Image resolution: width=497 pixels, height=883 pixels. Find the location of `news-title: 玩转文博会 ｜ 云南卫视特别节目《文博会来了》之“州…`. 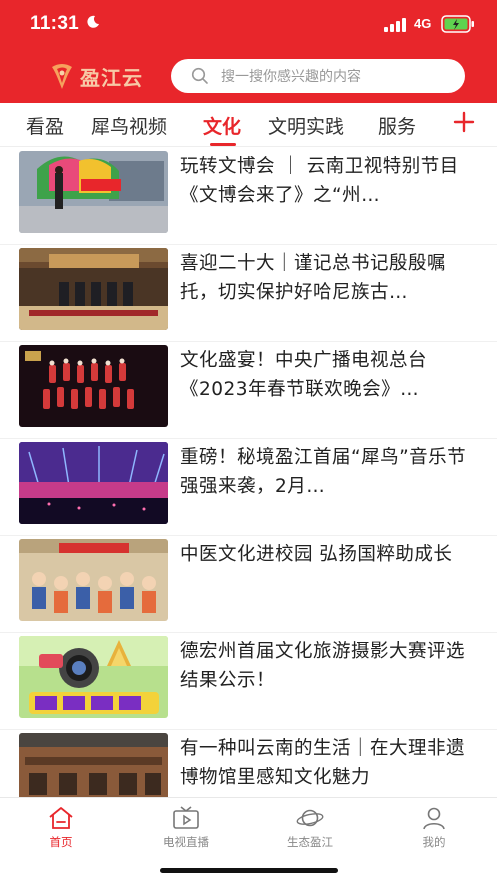

news-title: 玩转文博会 ｜ 云南卫视特别节目《文博会来了》之“州… is located at coordinates (319, 181).